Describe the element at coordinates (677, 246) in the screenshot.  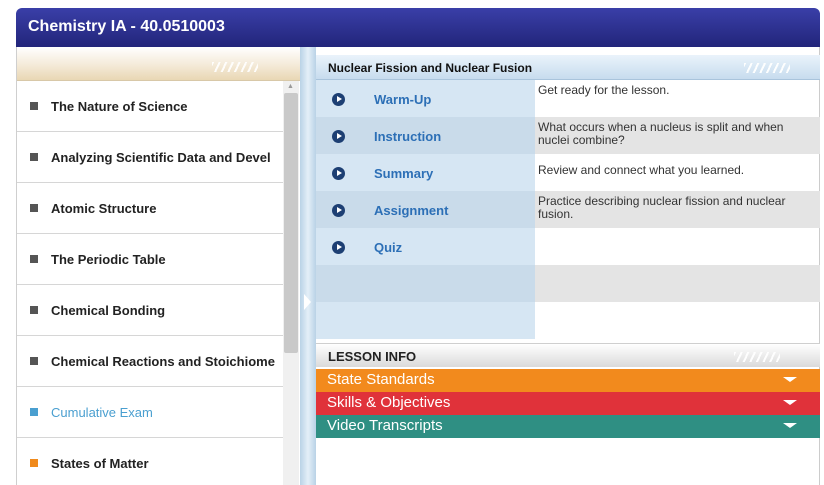
I see `step-description` at that location.